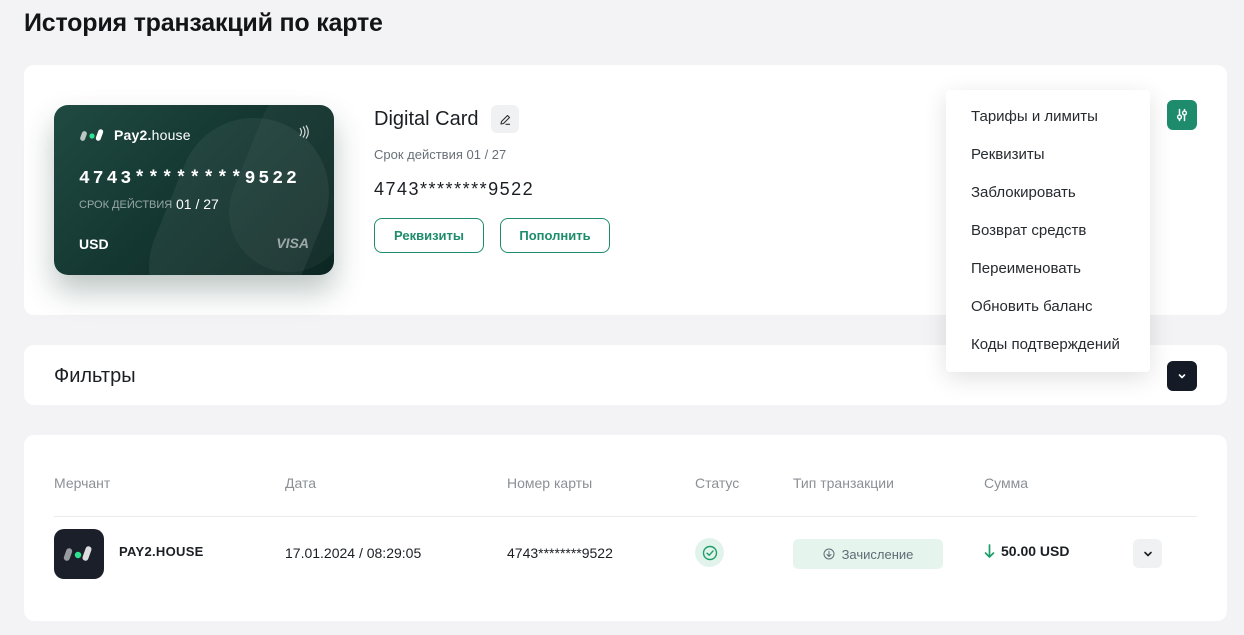 The width and height of the screenshot is (1244, 635). I want to click on card-number-info: 4743********9522, so click(454, 189).